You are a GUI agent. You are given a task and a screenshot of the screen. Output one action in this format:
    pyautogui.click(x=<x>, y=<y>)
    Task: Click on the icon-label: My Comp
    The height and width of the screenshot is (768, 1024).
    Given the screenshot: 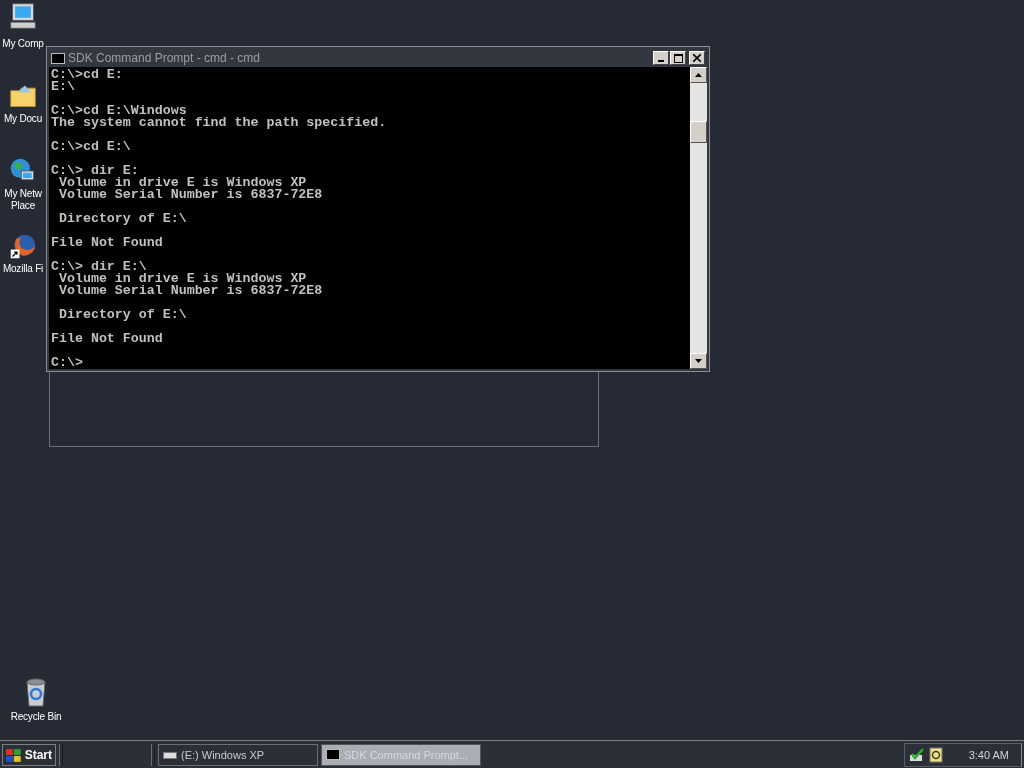 What is the action you would take?
    pyautogui.click(x=23, y=44)
    